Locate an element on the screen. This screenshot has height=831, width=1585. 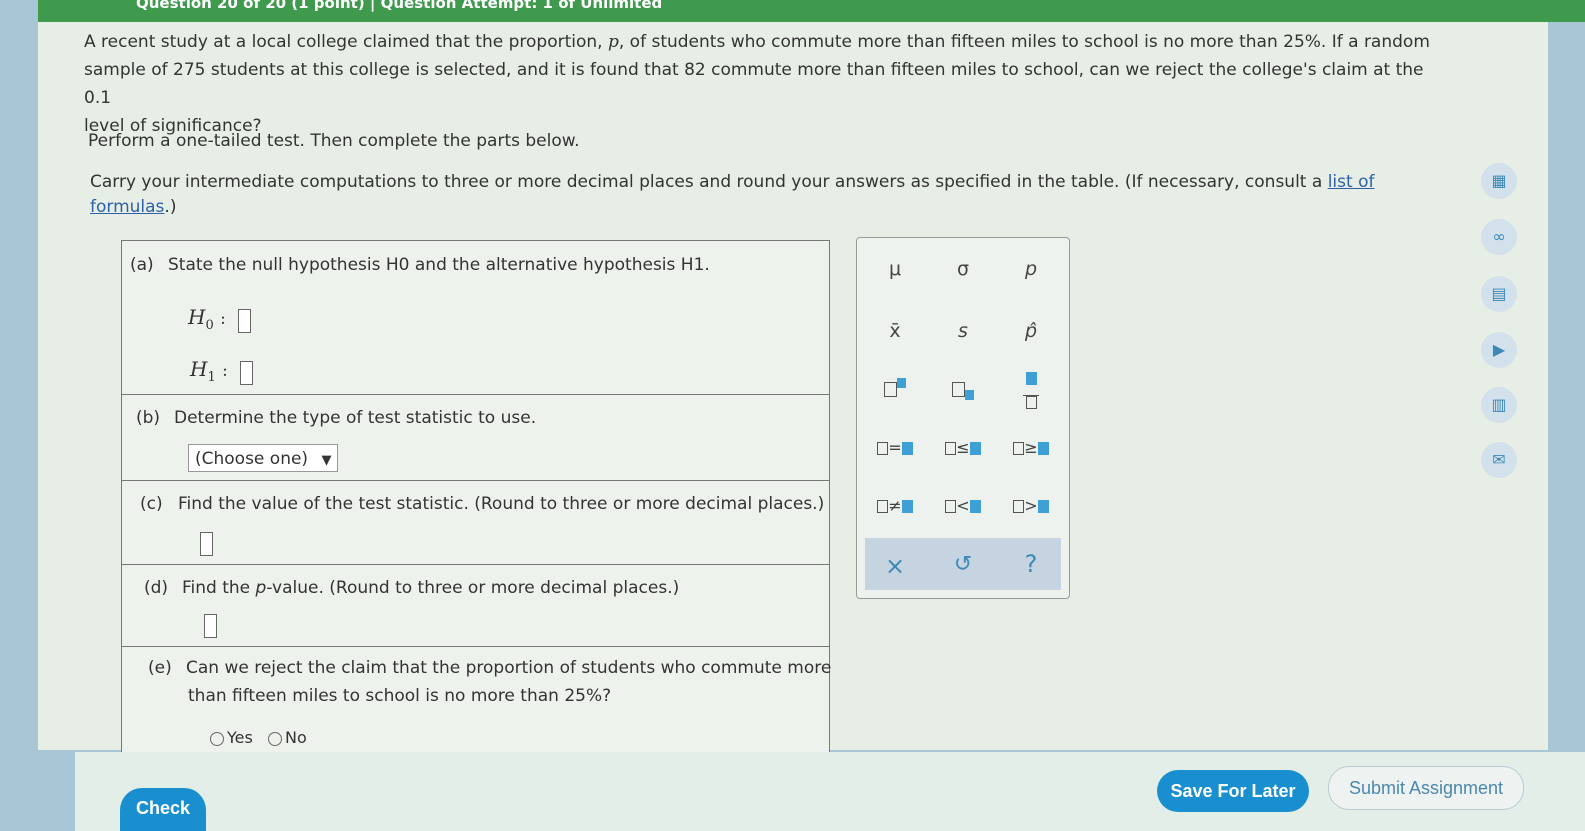
ebook-icon: ▤ is located at coordinates (1499, 294).